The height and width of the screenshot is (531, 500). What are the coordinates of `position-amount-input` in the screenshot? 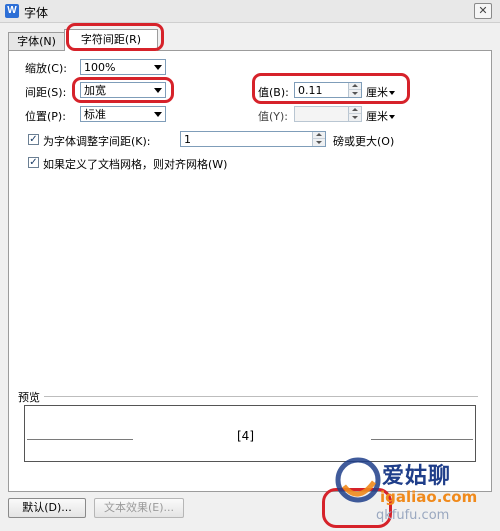 It's located at (328, 114).